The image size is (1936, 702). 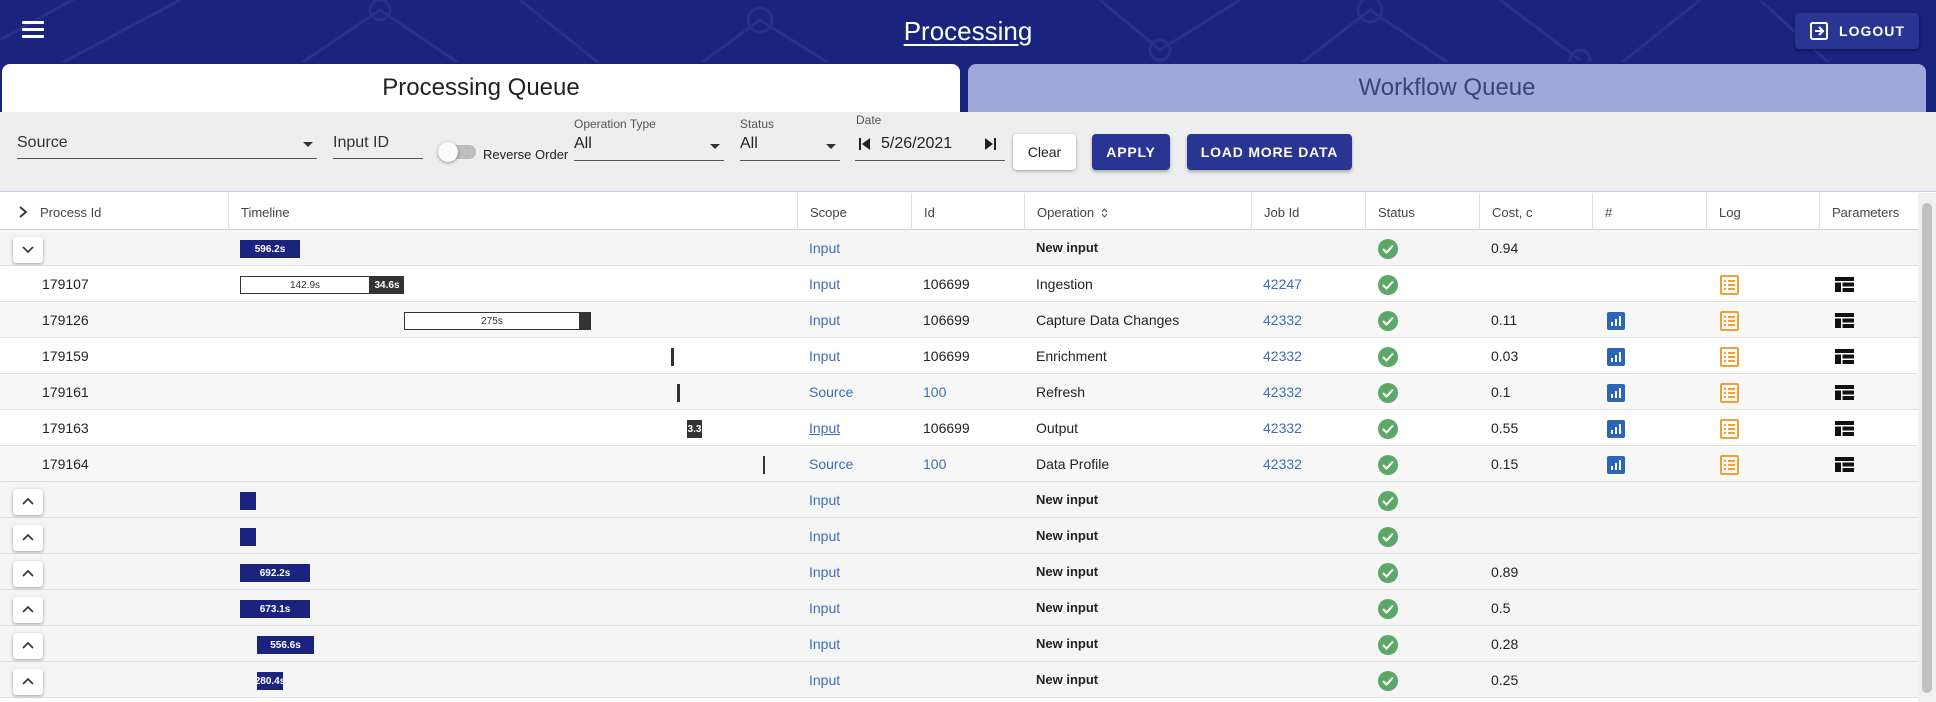 What do you see at coordinates (1649, 211) in the screenshot?
I see `column-count: #` at bounding box center [1649, 211].